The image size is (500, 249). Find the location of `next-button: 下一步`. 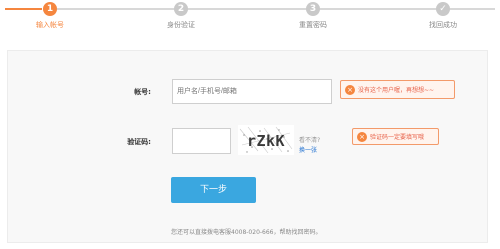

next-button: 下一步 is located at coordinates (213, 190).